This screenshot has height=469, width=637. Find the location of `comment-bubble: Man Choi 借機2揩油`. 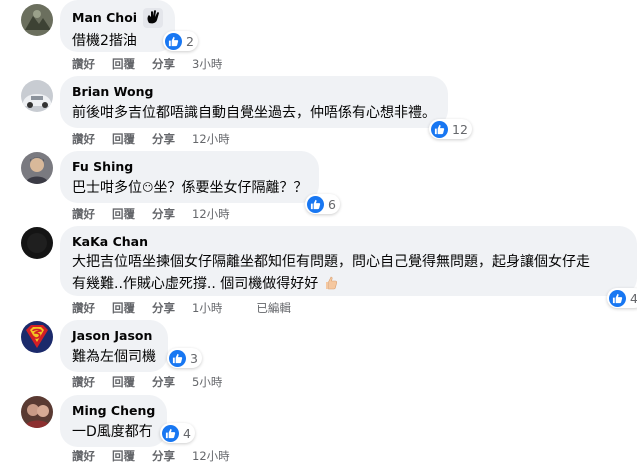

comment-bubble: Man Choi 借機2揩油 is located at coordinates (118, 26).